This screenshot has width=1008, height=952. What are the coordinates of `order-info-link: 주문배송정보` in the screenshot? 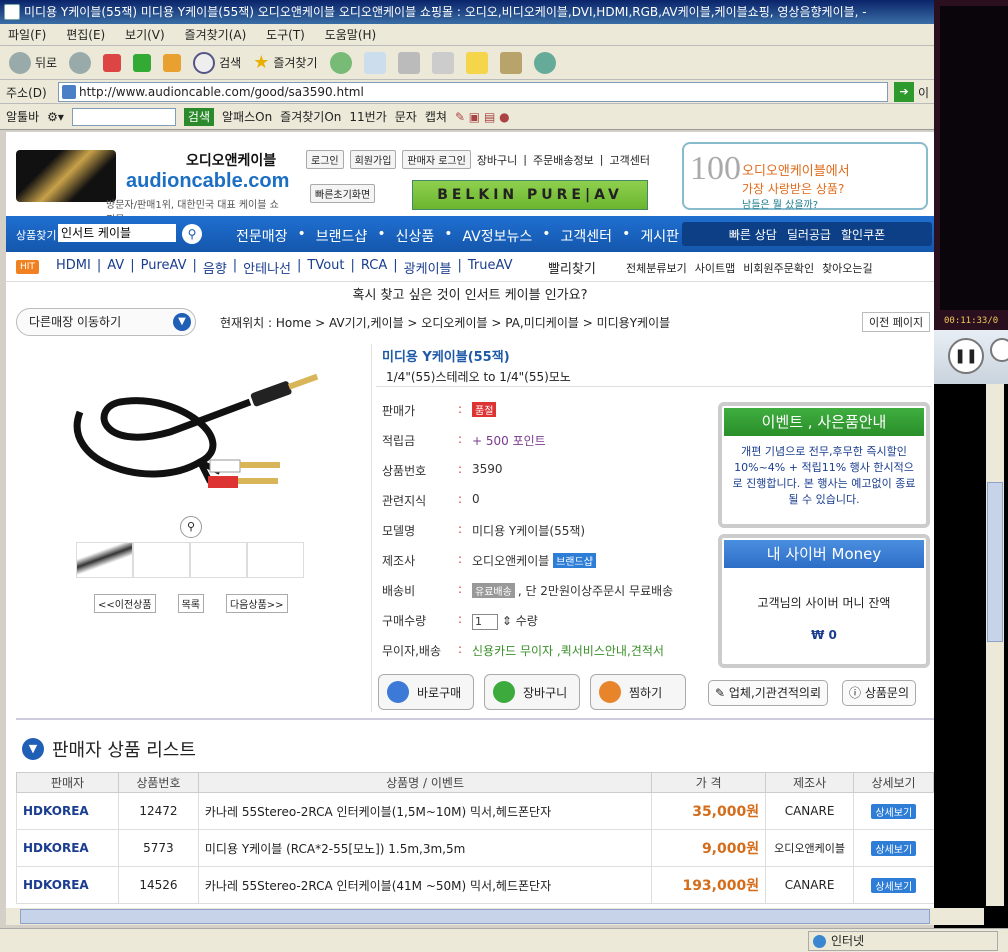 It's located at (563, 160).